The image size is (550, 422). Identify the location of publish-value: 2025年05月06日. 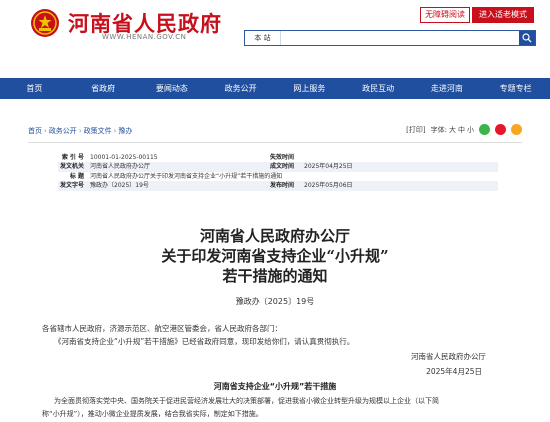
(328, 186).